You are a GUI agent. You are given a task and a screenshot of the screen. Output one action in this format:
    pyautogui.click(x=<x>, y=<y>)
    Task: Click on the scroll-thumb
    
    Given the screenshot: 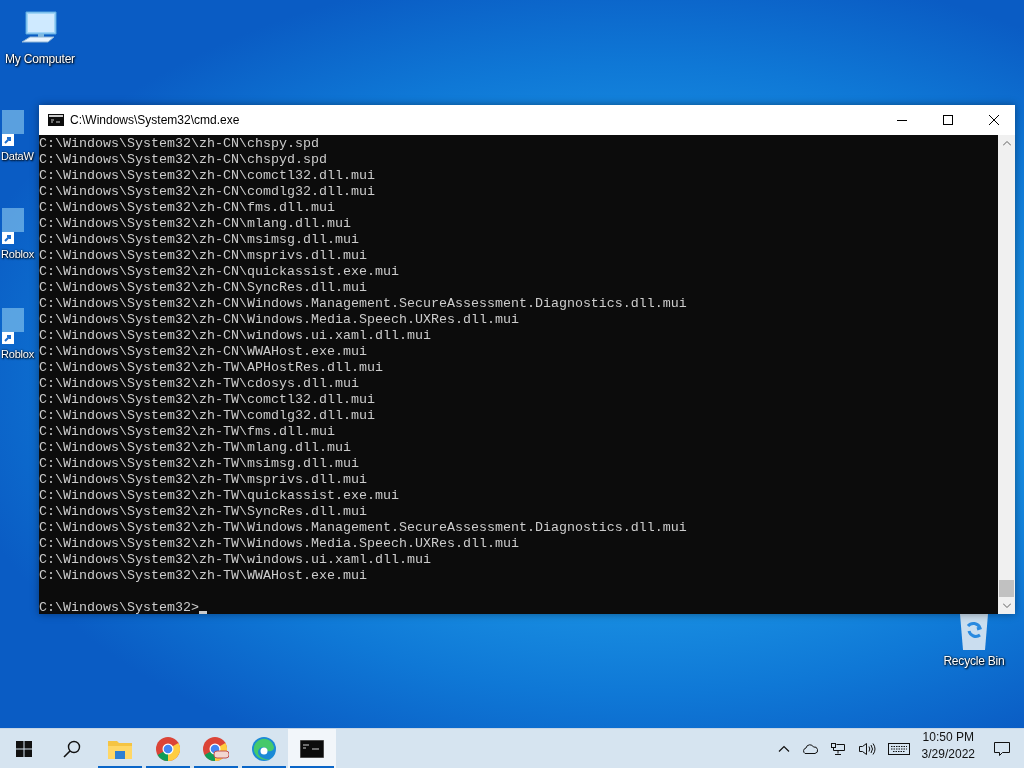 What is the action you would take?
    pyautogui.click(x=1006, y=588)
    